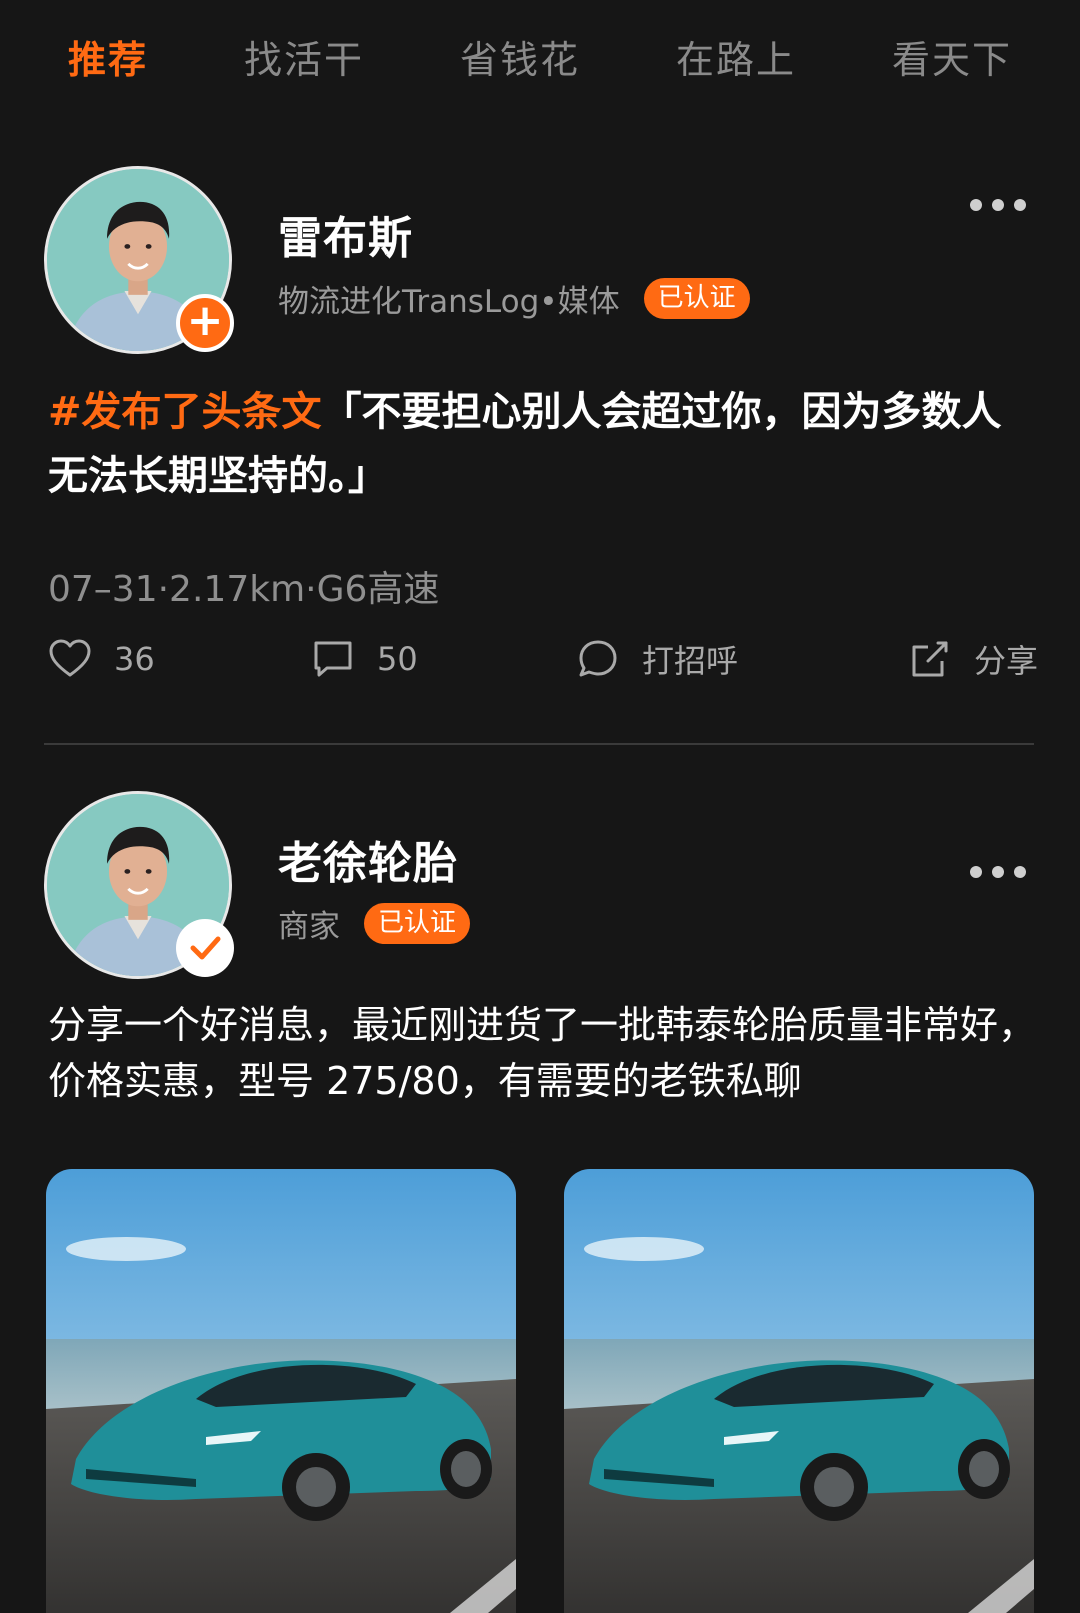  I want to click on tab-on-the-road: 在路上, so click(736, 60).